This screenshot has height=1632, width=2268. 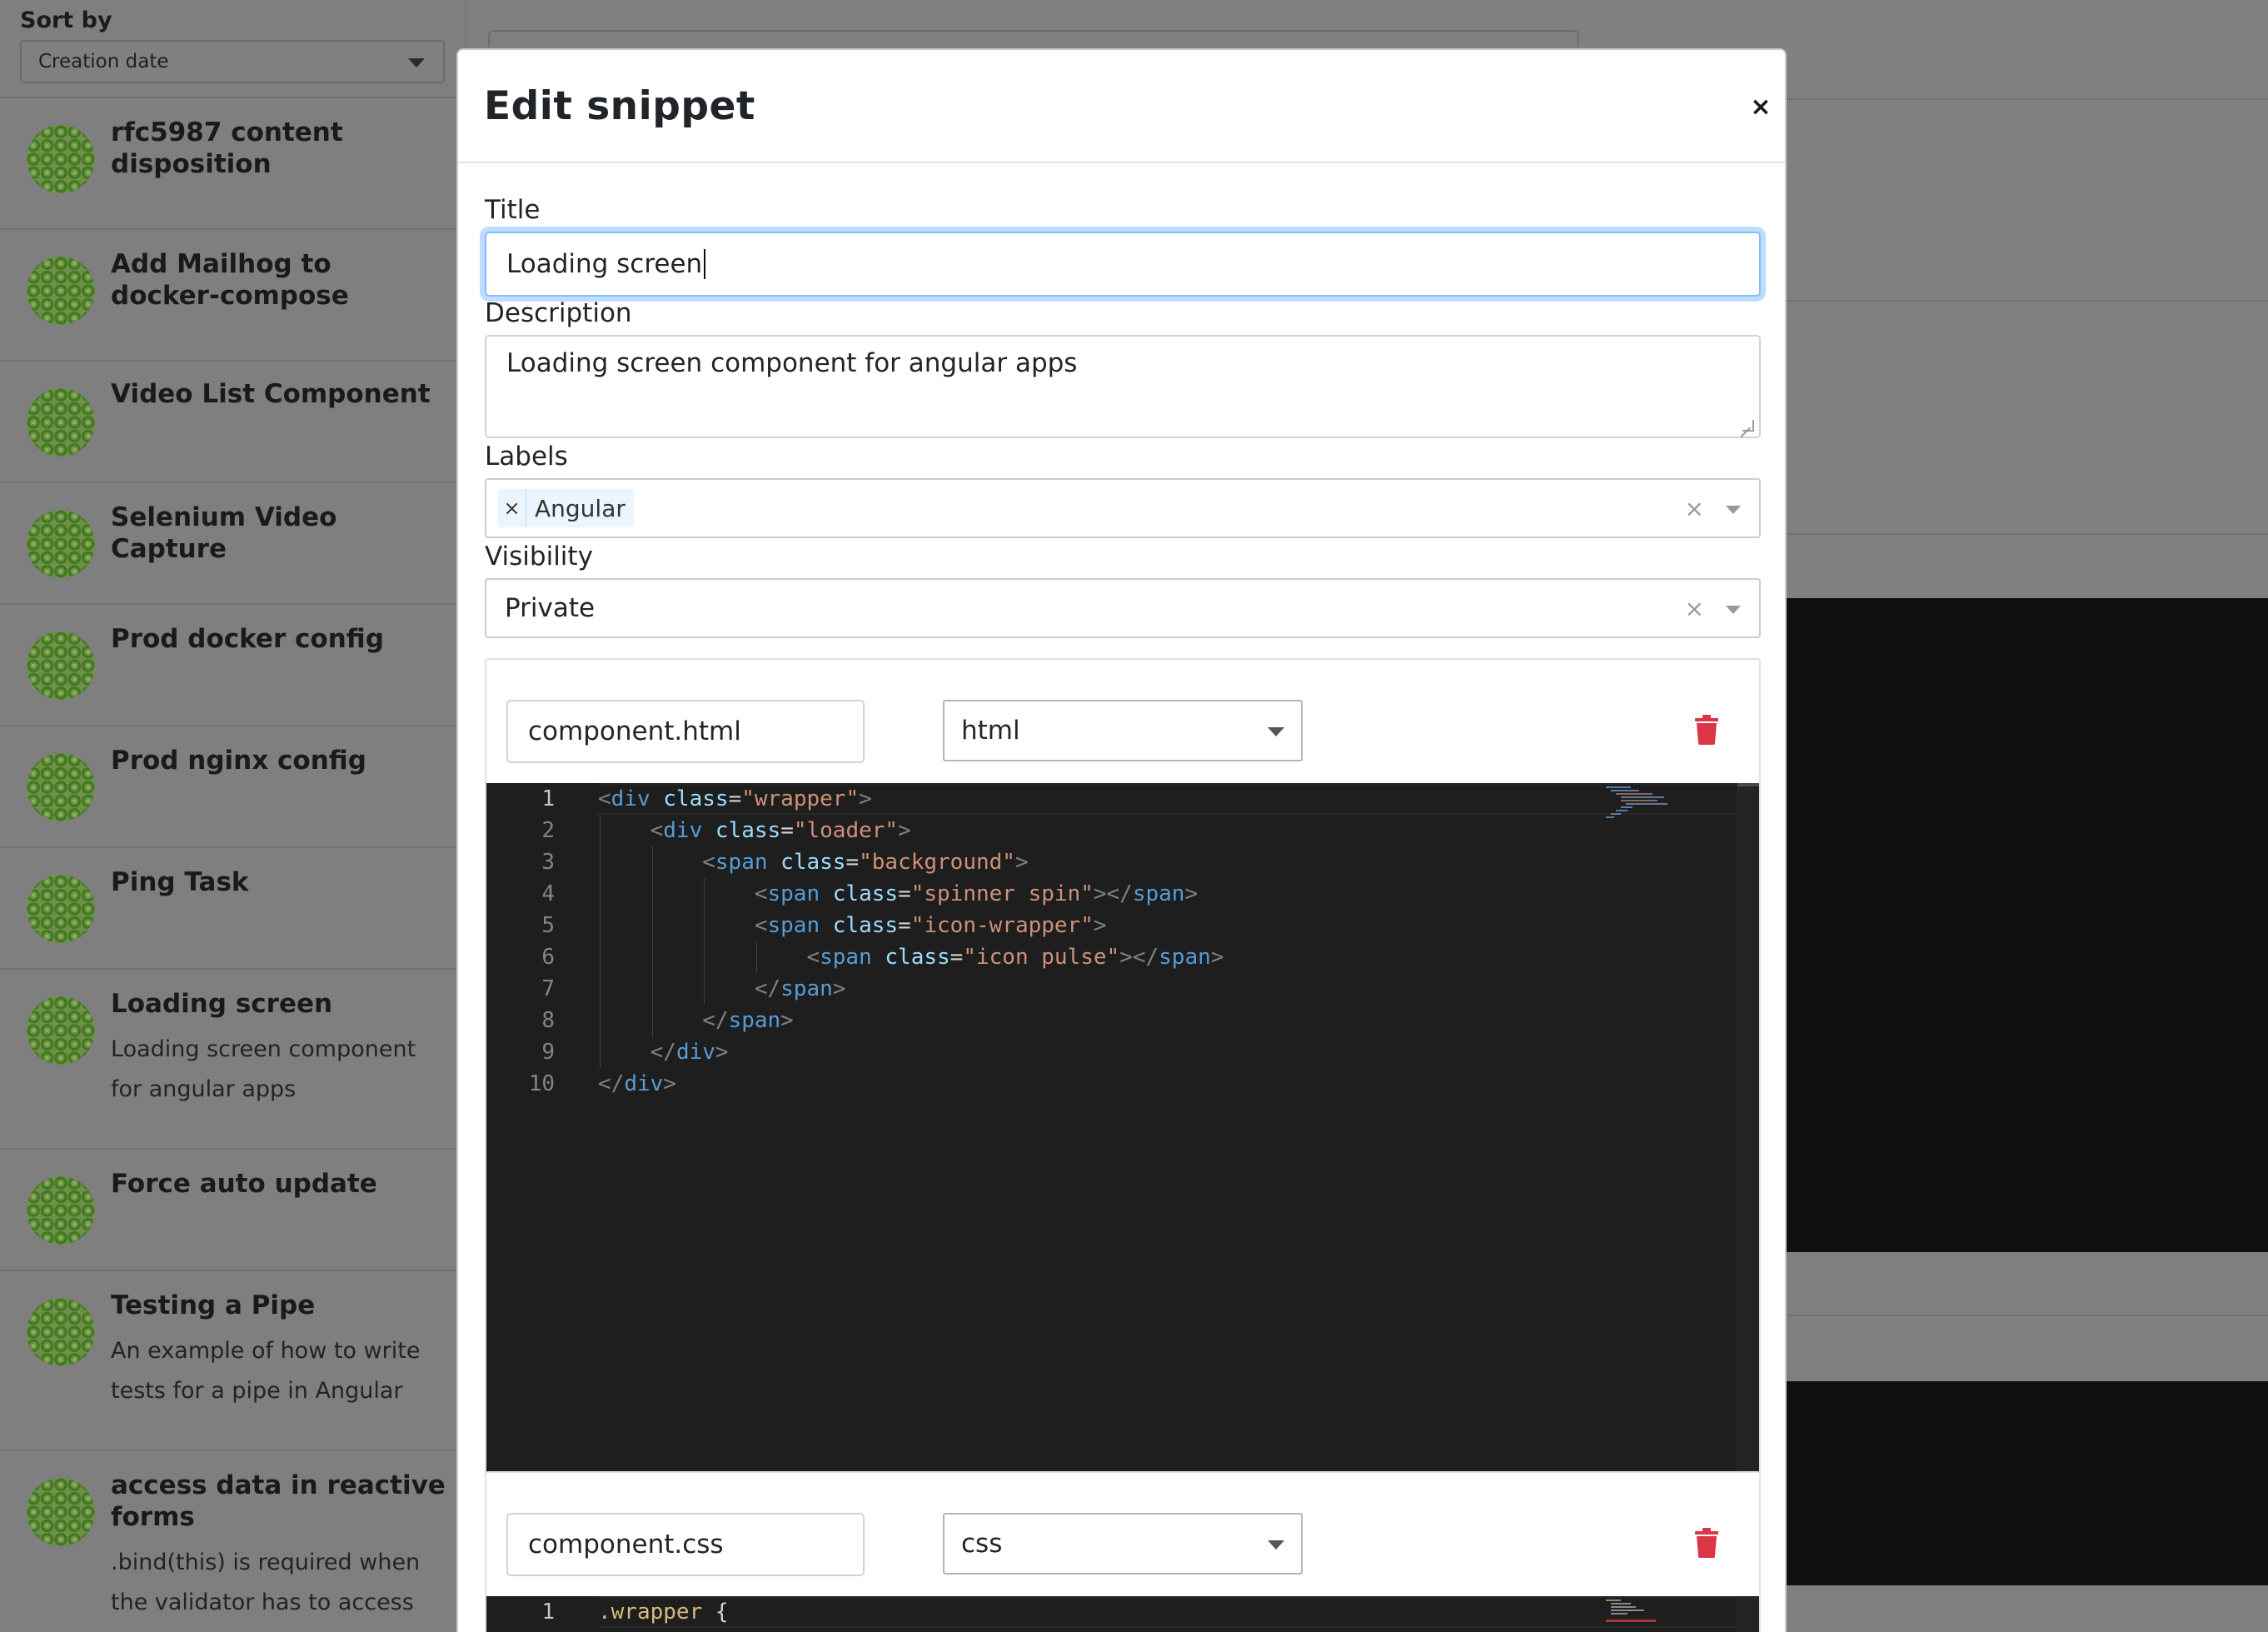 I want to click on sort-area: Sort by Creation date, so click(x=233, y=49).